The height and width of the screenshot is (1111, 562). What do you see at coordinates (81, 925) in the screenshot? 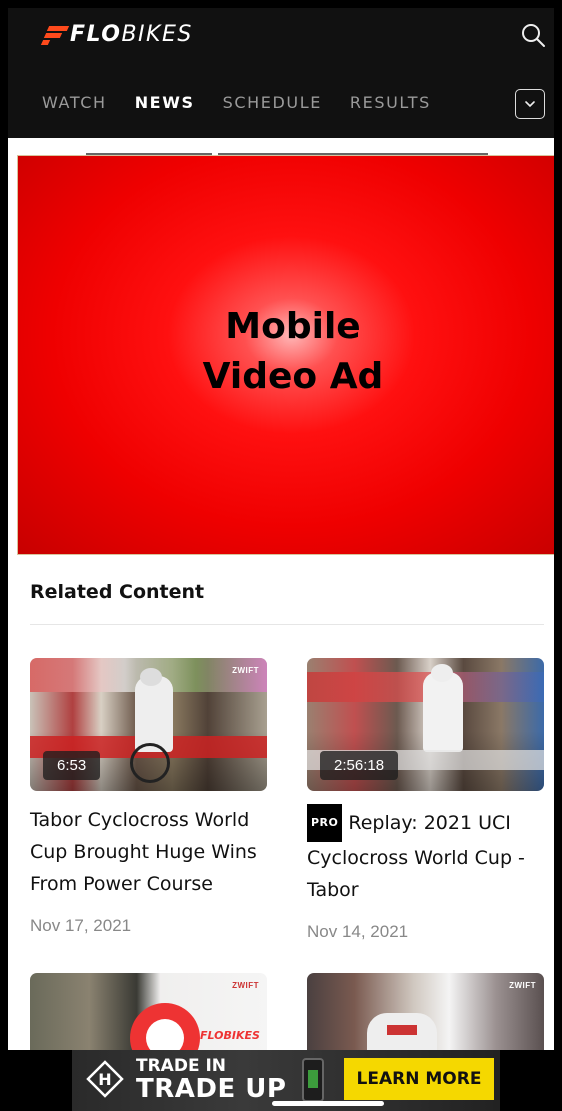
I see `card-date: Nov 17, 2021` at bounding box center [81, 925].